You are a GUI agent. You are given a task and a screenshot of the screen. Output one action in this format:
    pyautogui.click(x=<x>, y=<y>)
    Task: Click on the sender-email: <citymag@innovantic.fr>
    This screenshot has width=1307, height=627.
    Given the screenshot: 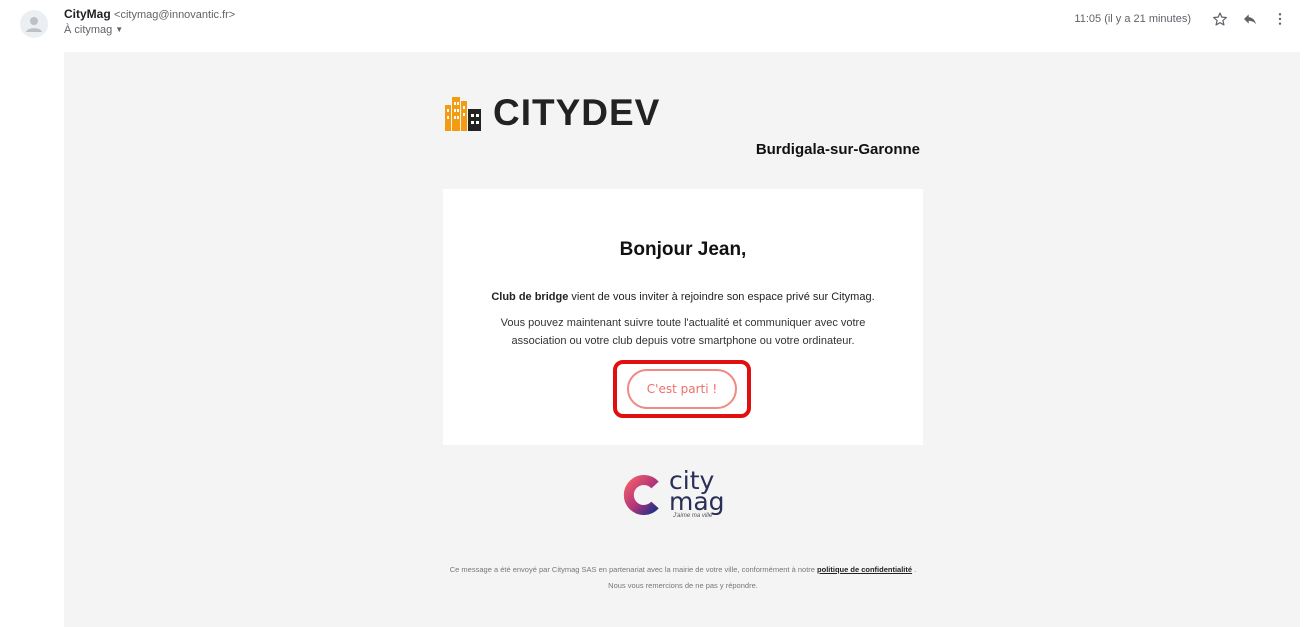 What is the action you would take?
    pyautogui.click(x=175, y=15)
    